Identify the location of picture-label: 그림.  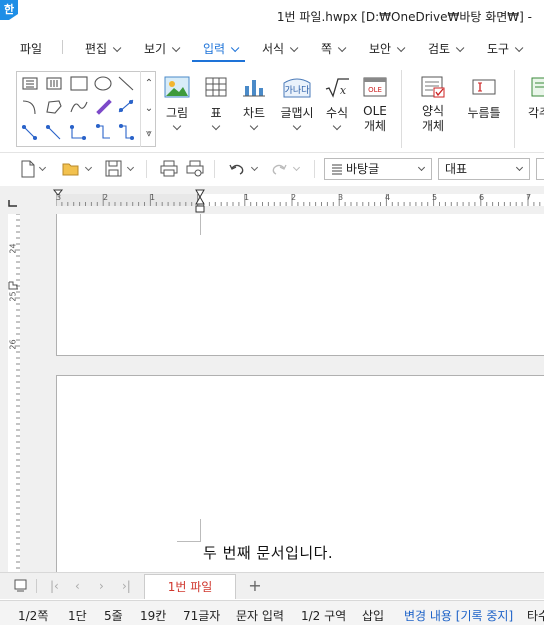
(177, 113).